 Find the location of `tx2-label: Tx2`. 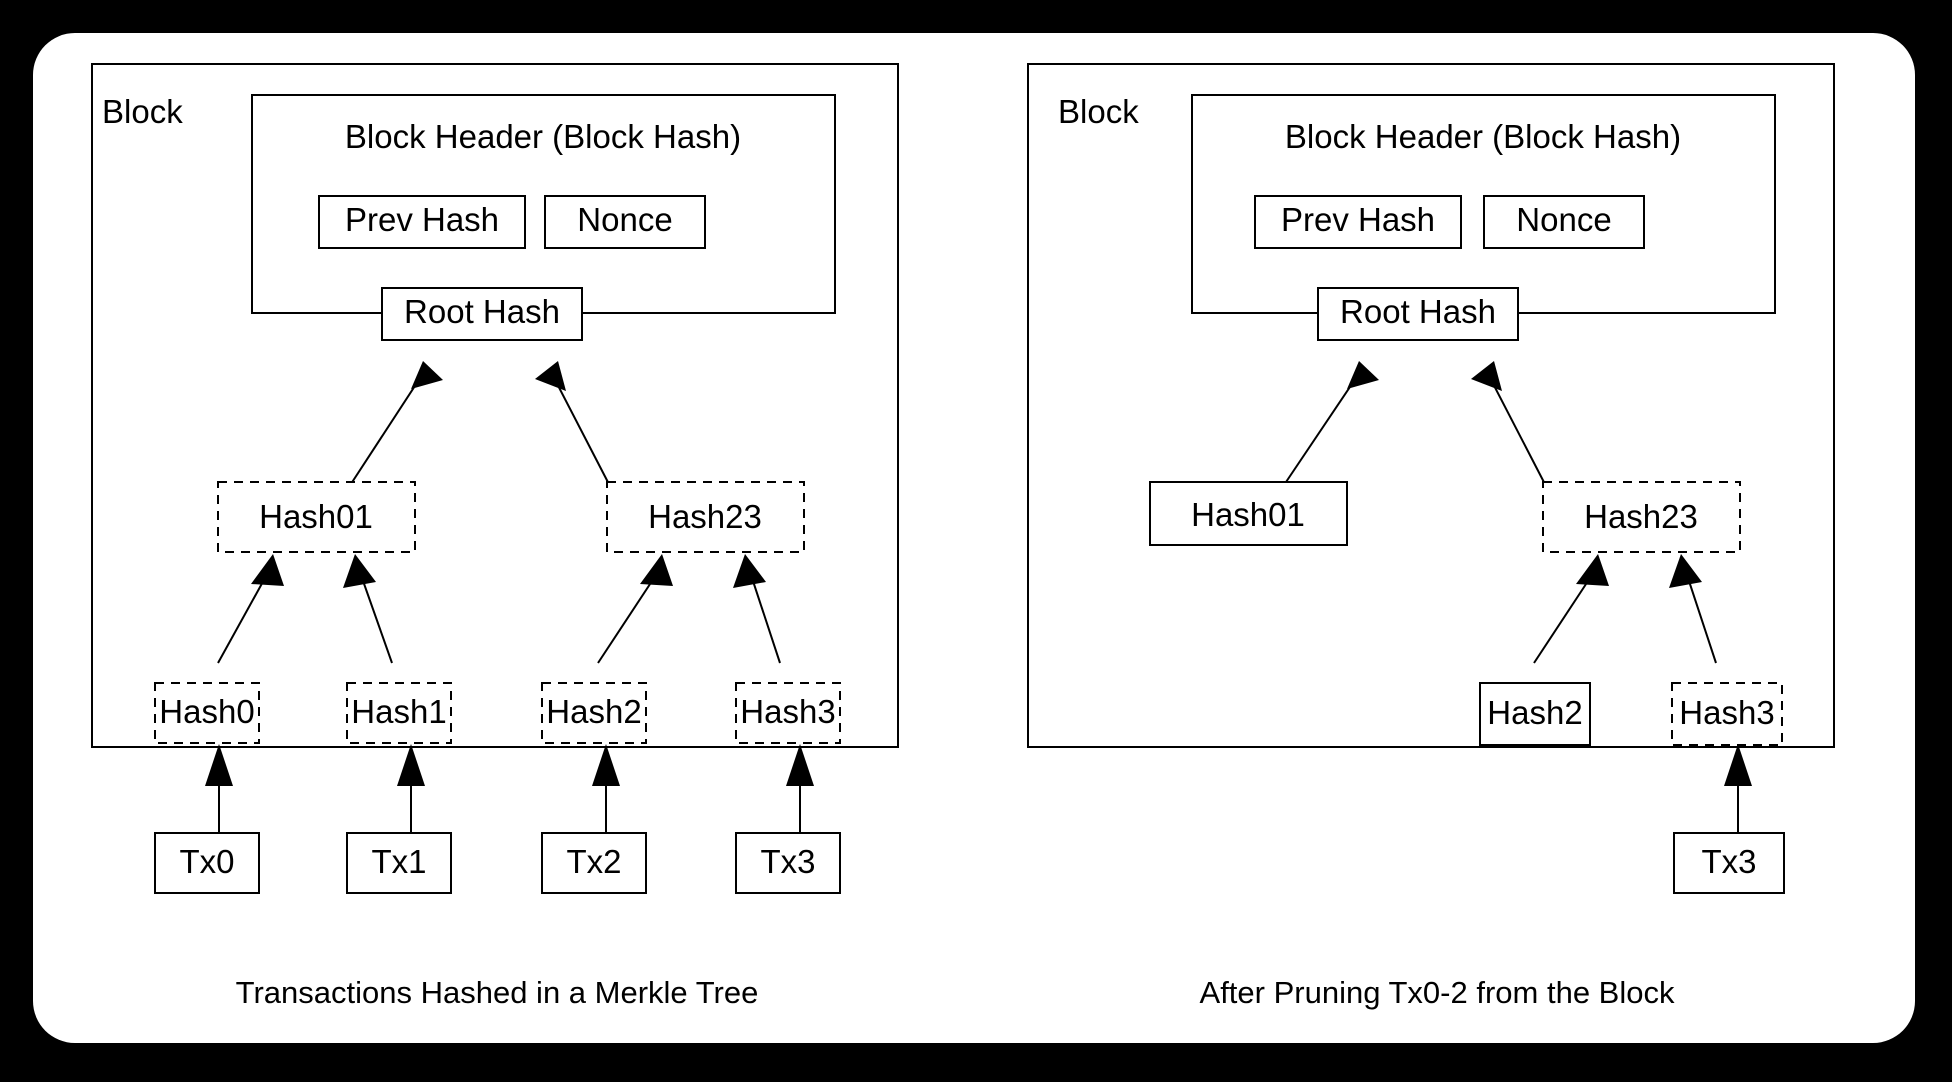

tx2-label: Tx2 is located at coordinates (593, 861).